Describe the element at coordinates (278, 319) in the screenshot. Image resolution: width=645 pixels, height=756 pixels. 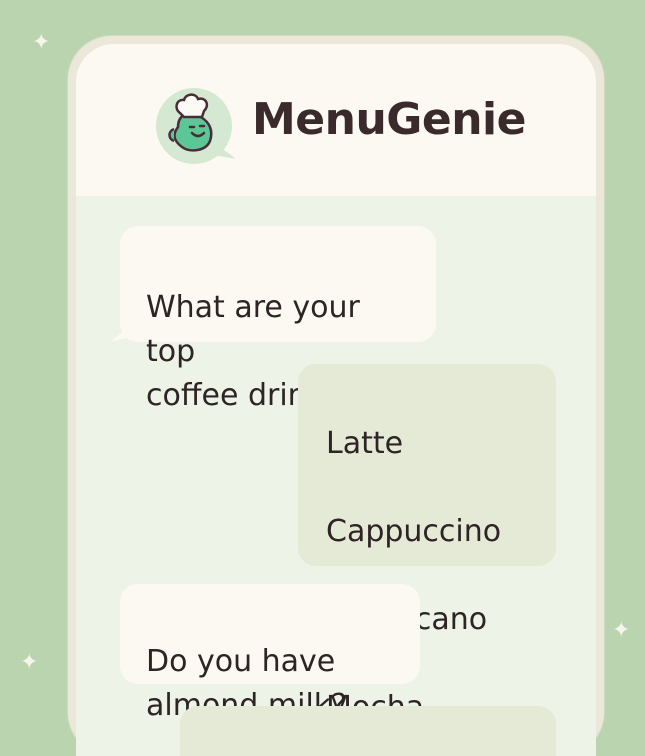
I see `user-message: What are your top coffee drinks?` at that location.